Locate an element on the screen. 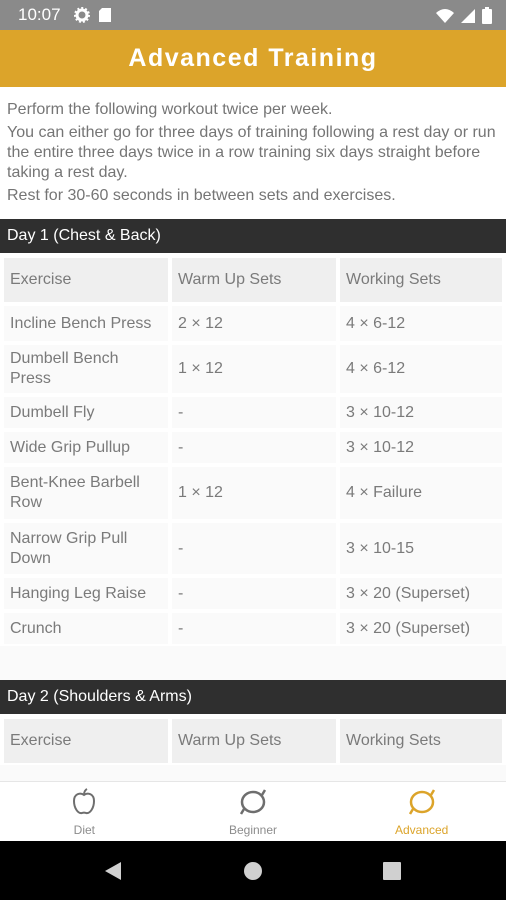 The width and height of the screenshot is (506, 900). table-row: Wide Grip Pullup - 3 × 10-12 is located at coordinates (253, 447).